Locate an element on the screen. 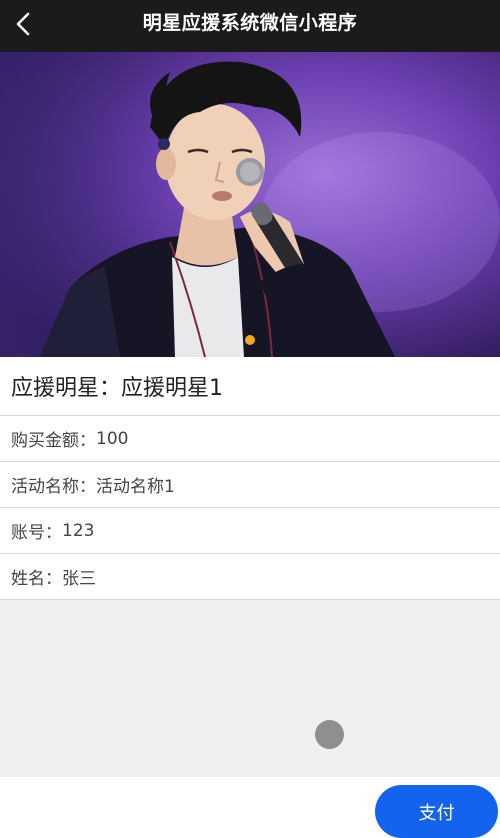  name-value: 张三 is located at coordinates (79, 579).